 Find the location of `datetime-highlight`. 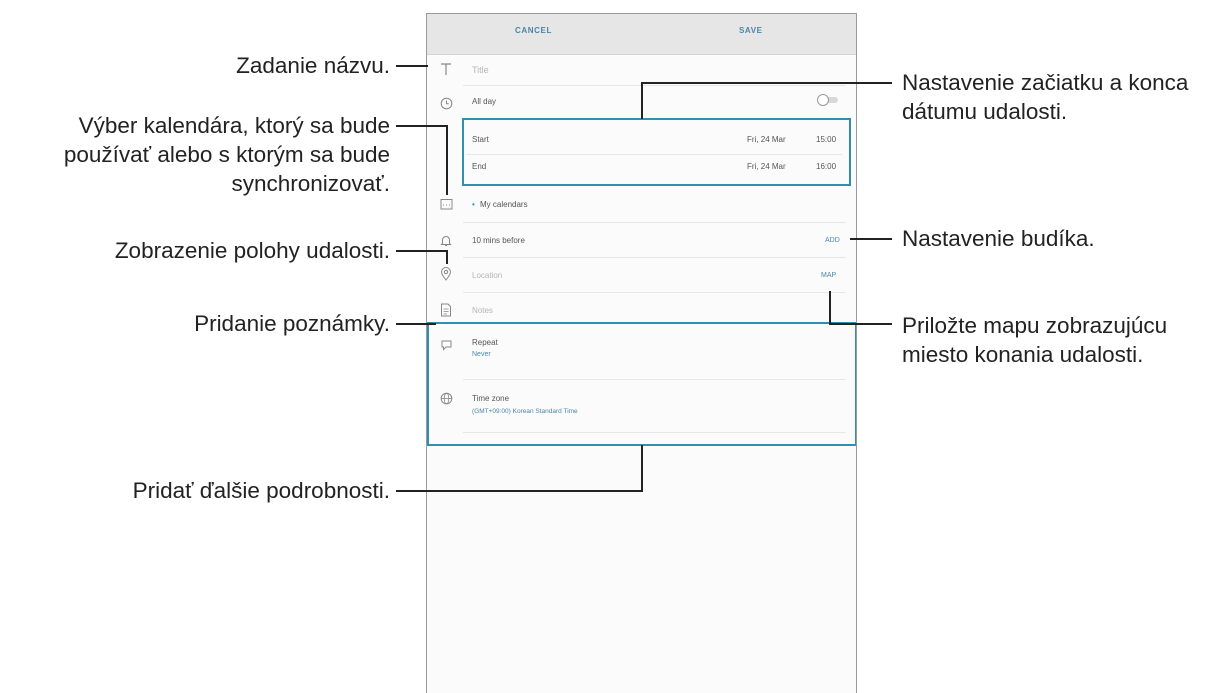

datetime-highlight is located at coordinates (656, 152).